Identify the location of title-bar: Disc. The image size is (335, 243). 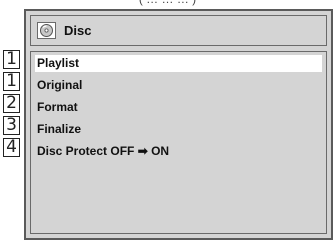
(178, 30).